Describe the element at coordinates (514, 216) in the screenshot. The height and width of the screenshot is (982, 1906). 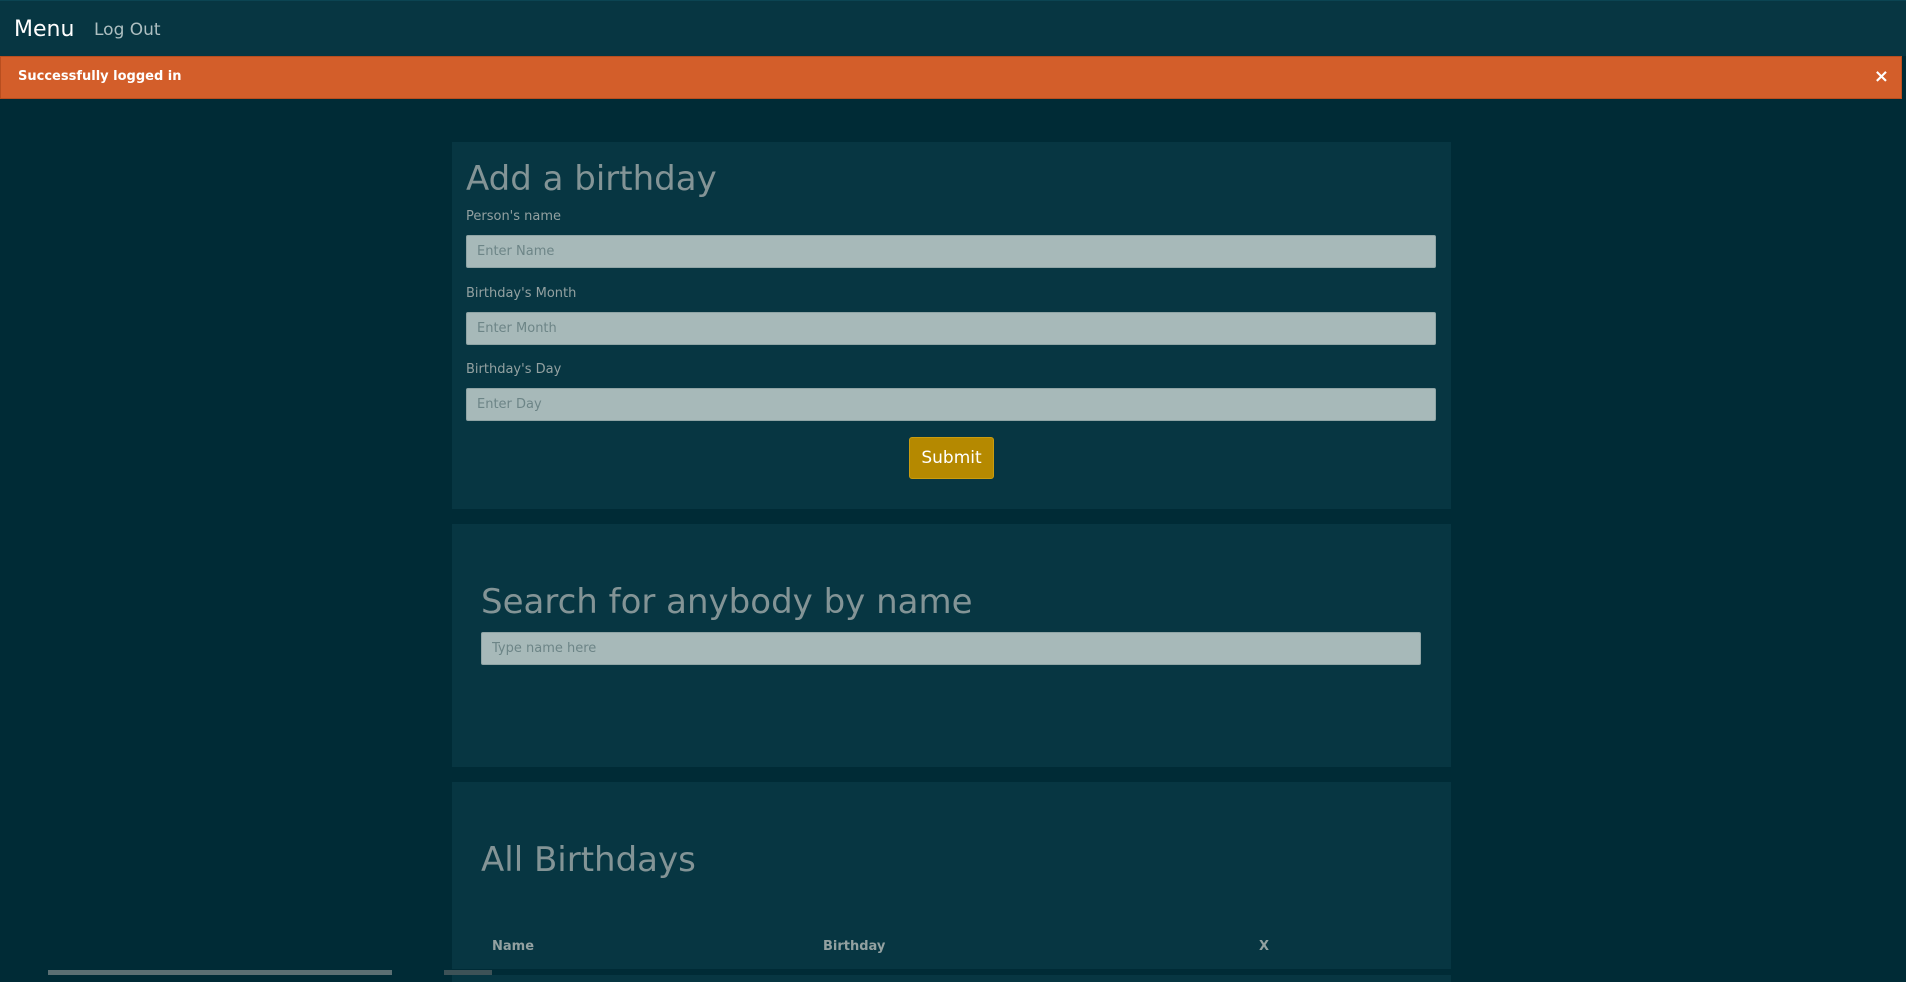
I see `name-label: Person's name` at that location.